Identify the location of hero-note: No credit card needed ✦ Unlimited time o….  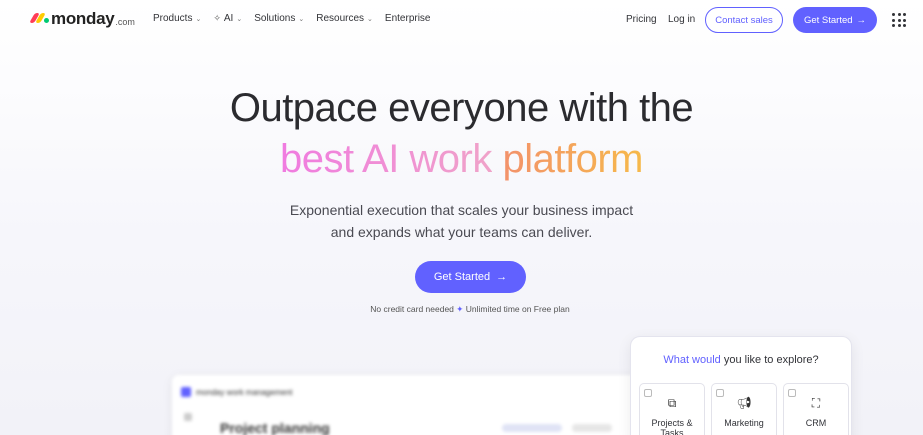
(461, 309).